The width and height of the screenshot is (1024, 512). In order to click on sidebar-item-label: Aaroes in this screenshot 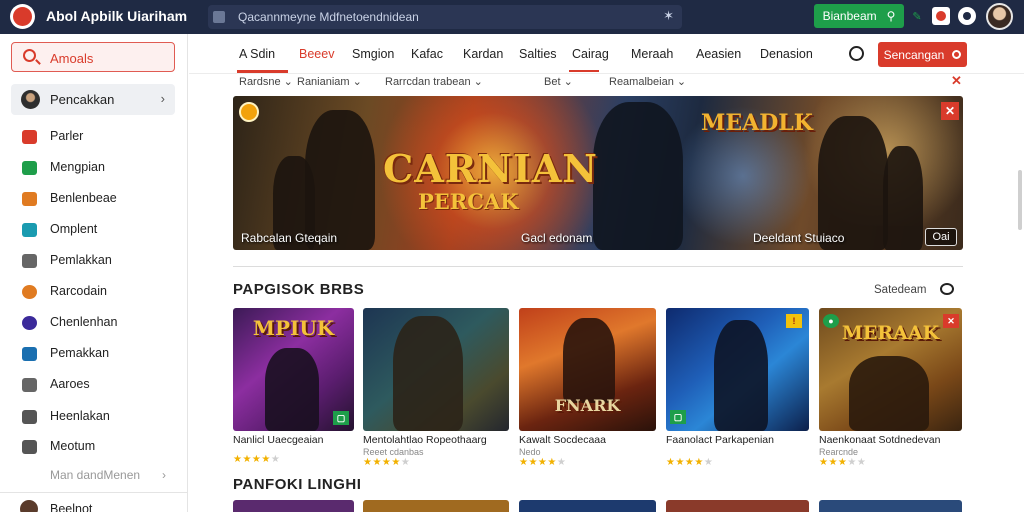, I will do `click(70, 384)`.